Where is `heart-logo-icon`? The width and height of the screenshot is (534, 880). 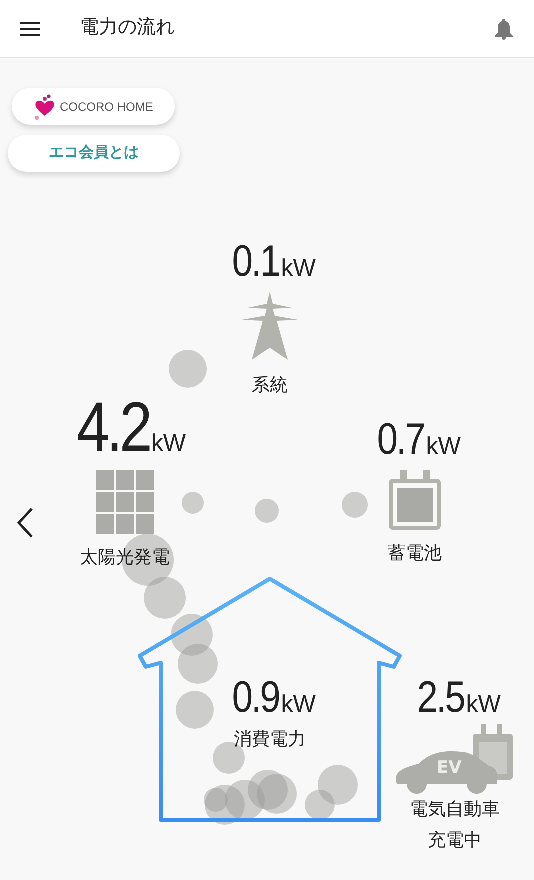
heart-logo-icon is located at coordinates (45, 107).